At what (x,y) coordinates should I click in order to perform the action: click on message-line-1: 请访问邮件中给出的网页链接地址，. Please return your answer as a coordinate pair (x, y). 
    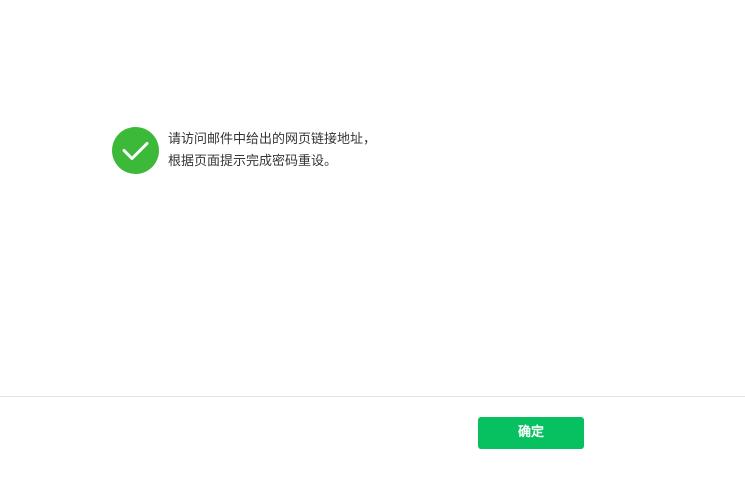
    Looking at the image, I should click on (272, 139).